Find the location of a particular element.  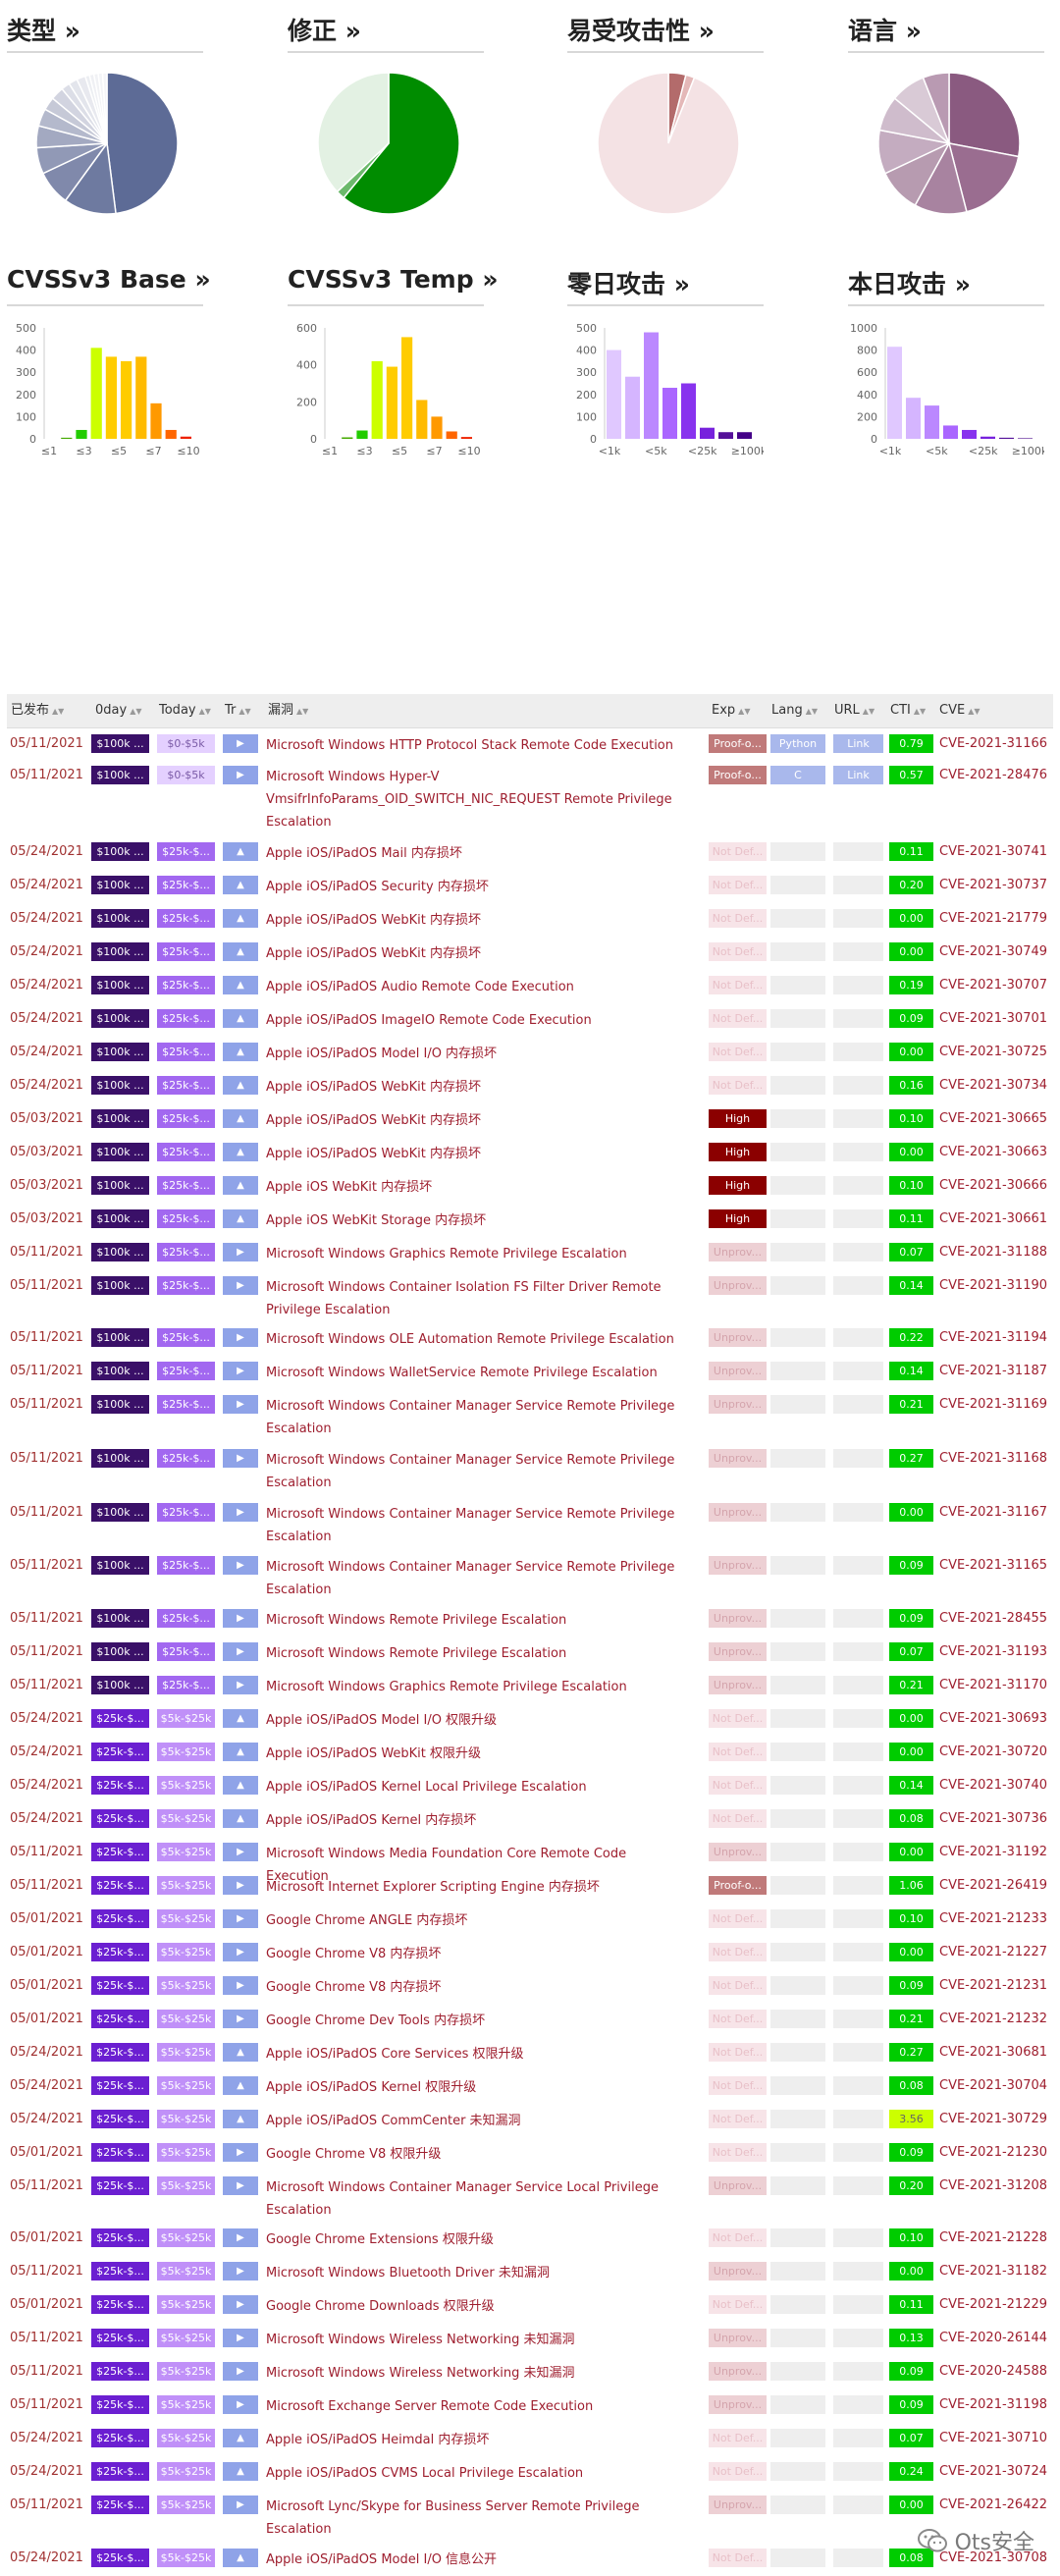

cve-link: CVE-2021-31169 is located at coordinates (993, 1404).